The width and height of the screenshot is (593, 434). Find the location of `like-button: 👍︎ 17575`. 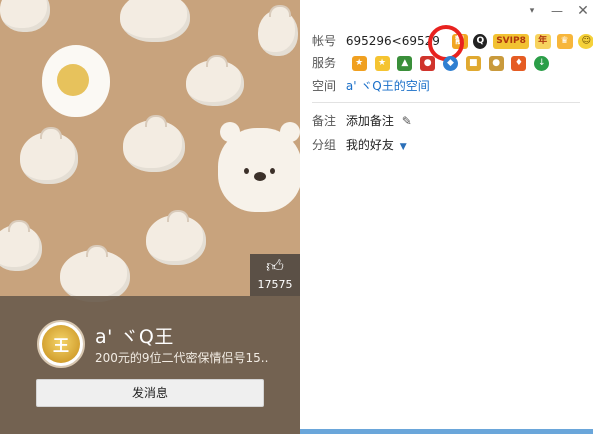

like-button: 👍︎ 17575 is located at coordinates (275, 275).